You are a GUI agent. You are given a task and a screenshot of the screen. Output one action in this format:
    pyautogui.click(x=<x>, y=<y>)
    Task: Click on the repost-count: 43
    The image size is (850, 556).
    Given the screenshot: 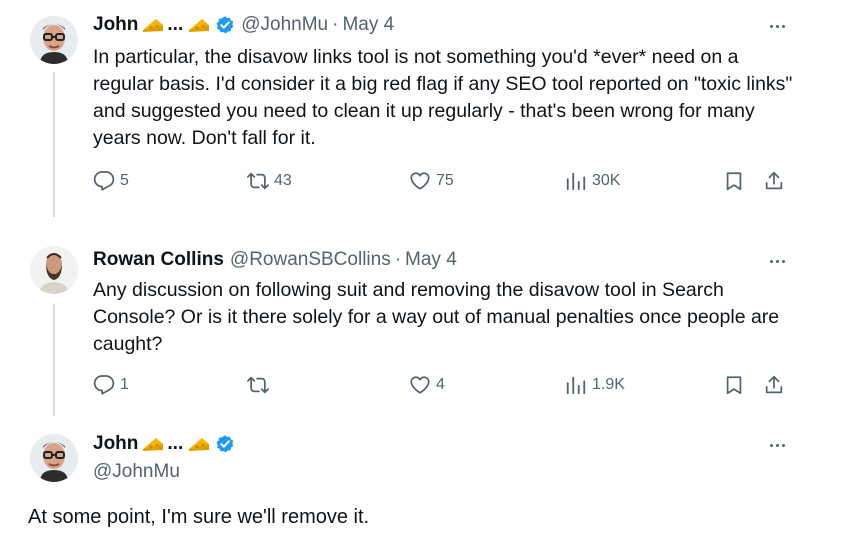 What is the action you would take?
    pyautogui.click(x=283, y=180)
    